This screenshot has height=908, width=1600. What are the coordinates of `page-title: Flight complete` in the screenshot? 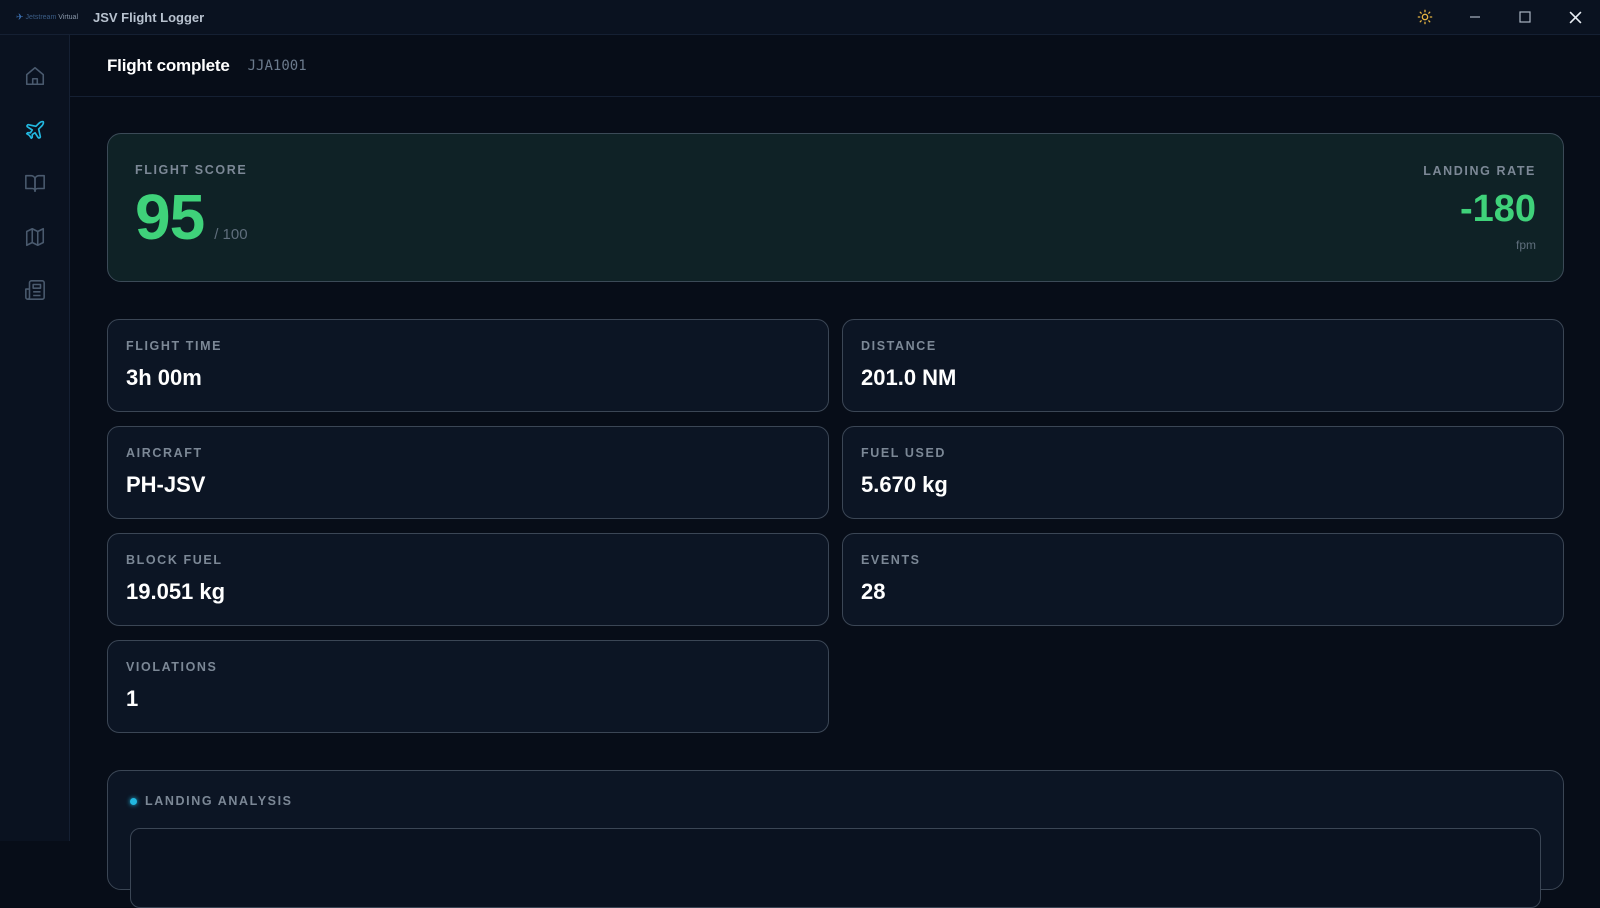 It's located at (168, 65).